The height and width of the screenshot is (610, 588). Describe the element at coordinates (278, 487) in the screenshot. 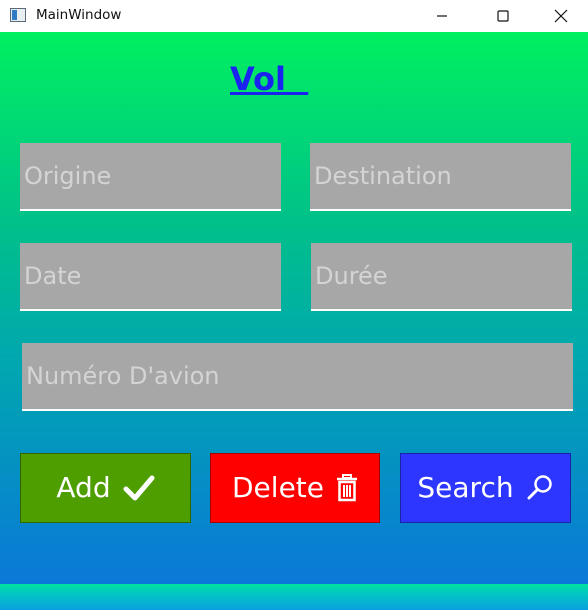

I see `delete-button-label: Delete` at that location.